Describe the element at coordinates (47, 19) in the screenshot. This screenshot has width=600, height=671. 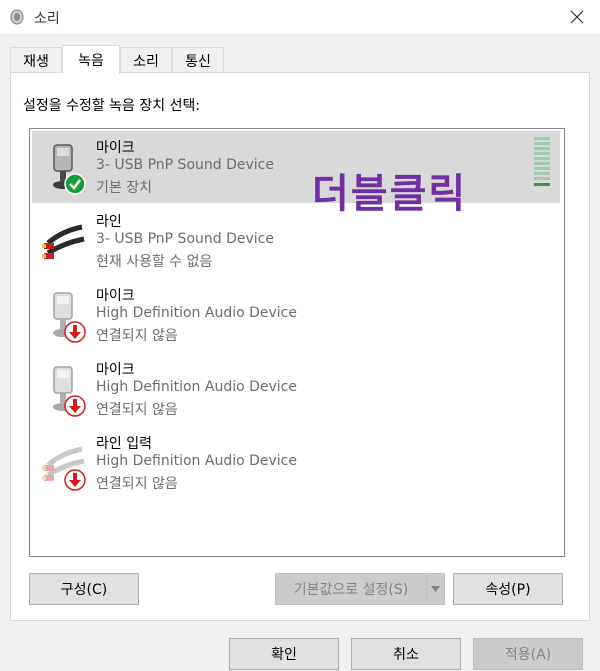
I see `window-title: 소리` at that location.